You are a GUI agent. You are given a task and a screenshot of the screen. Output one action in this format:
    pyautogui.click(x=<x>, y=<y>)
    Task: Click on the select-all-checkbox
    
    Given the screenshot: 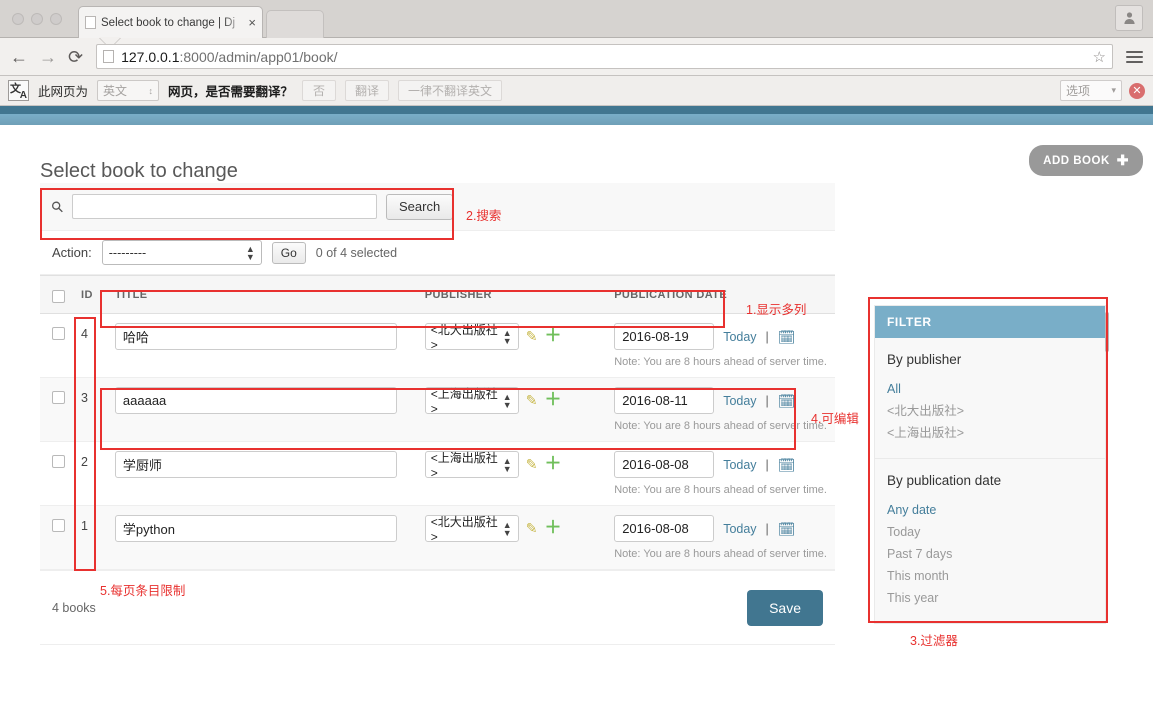 What is the action you would take?
    pyautogui.click(x=58, y=296)
    